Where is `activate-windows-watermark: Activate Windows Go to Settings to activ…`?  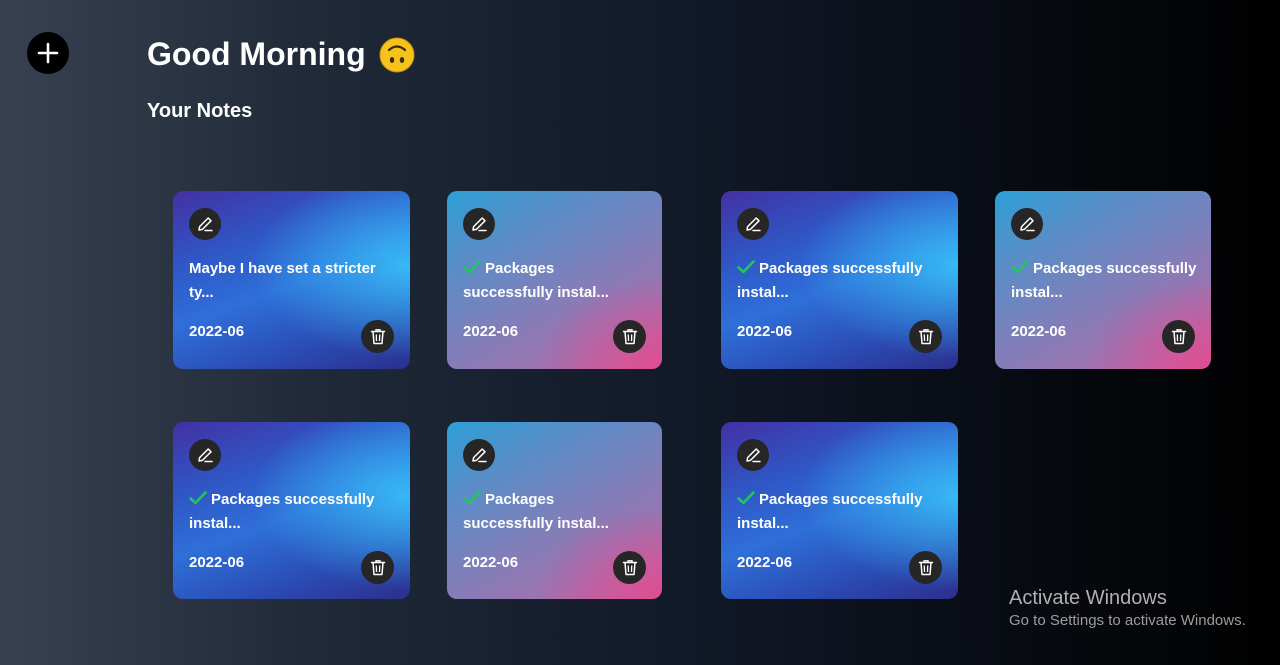 activate-windows-watermark: Activate Windows Go to Settings to activ… is located at coordinates (1127, 608).